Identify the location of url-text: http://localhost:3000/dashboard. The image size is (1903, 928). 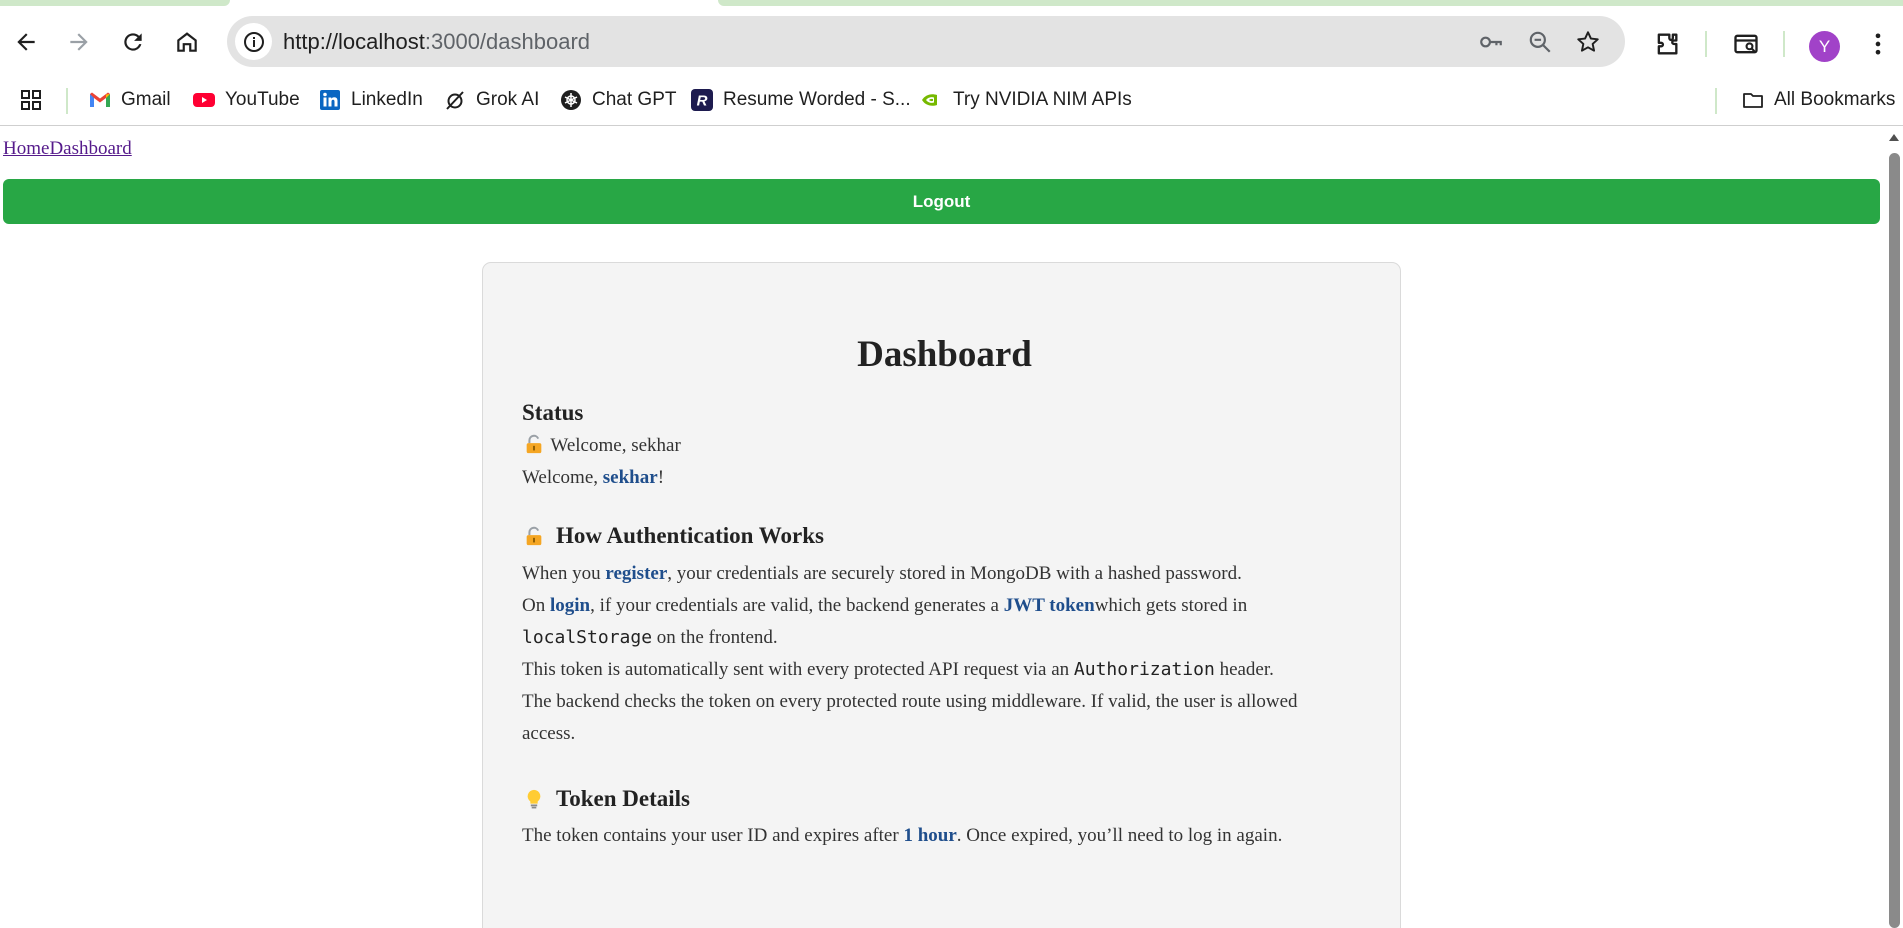
(436, 42).